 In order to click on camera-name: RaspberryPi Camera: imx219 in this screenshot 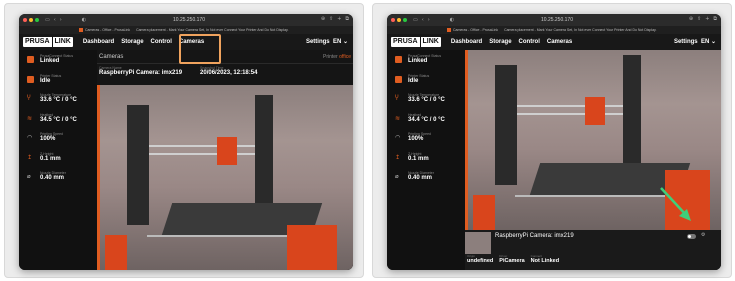, I will do `click(141, 73)`.